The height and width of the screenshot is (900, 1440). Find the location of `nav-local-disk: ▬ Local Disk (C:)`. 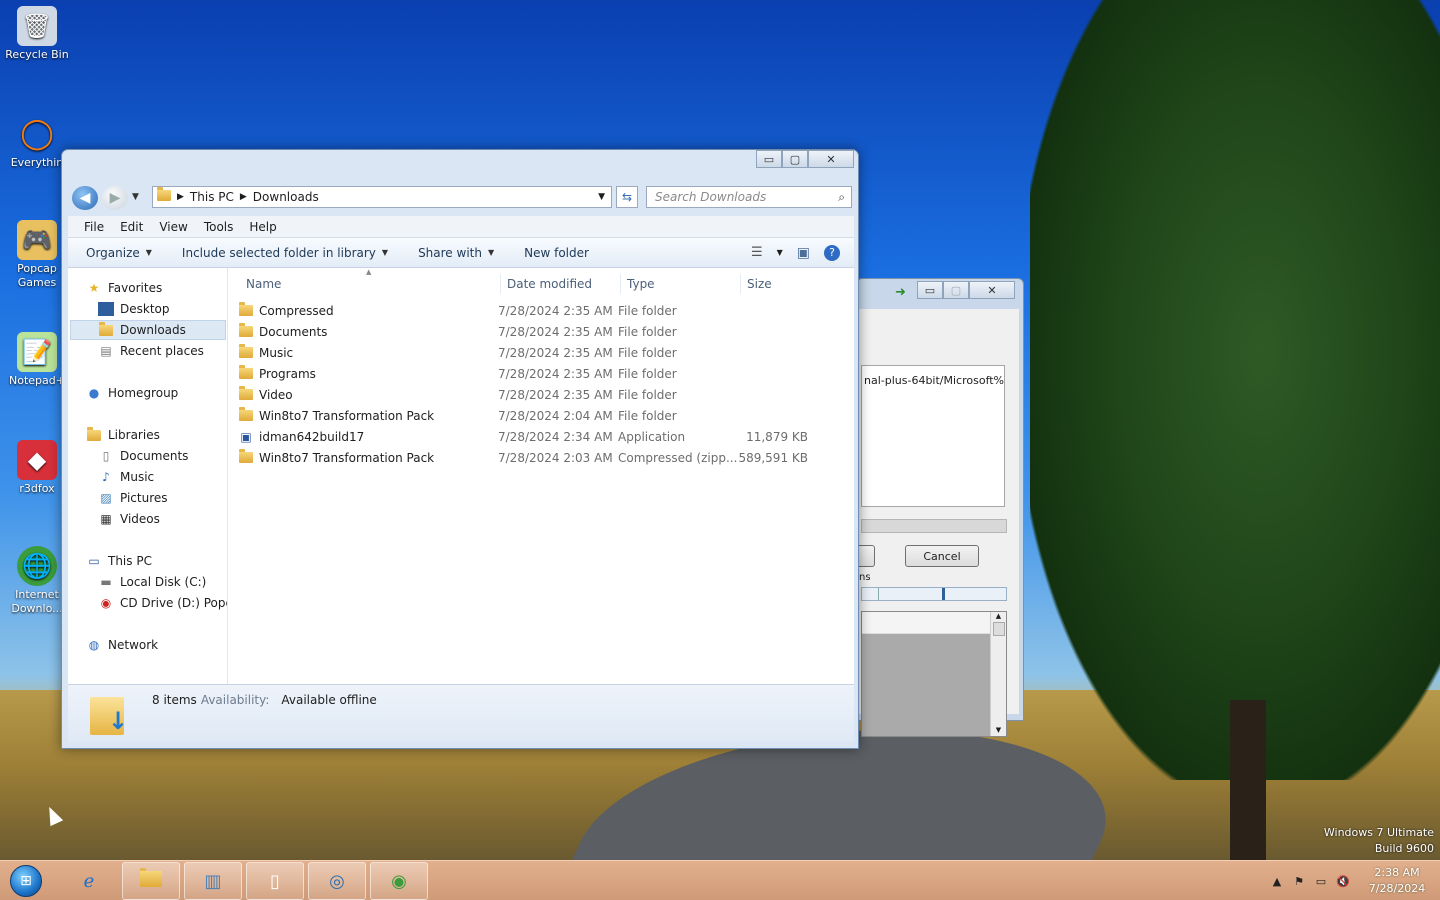

nav-local-disk: ▬ Local Disk (C:) is located at coordinates (152, 582).